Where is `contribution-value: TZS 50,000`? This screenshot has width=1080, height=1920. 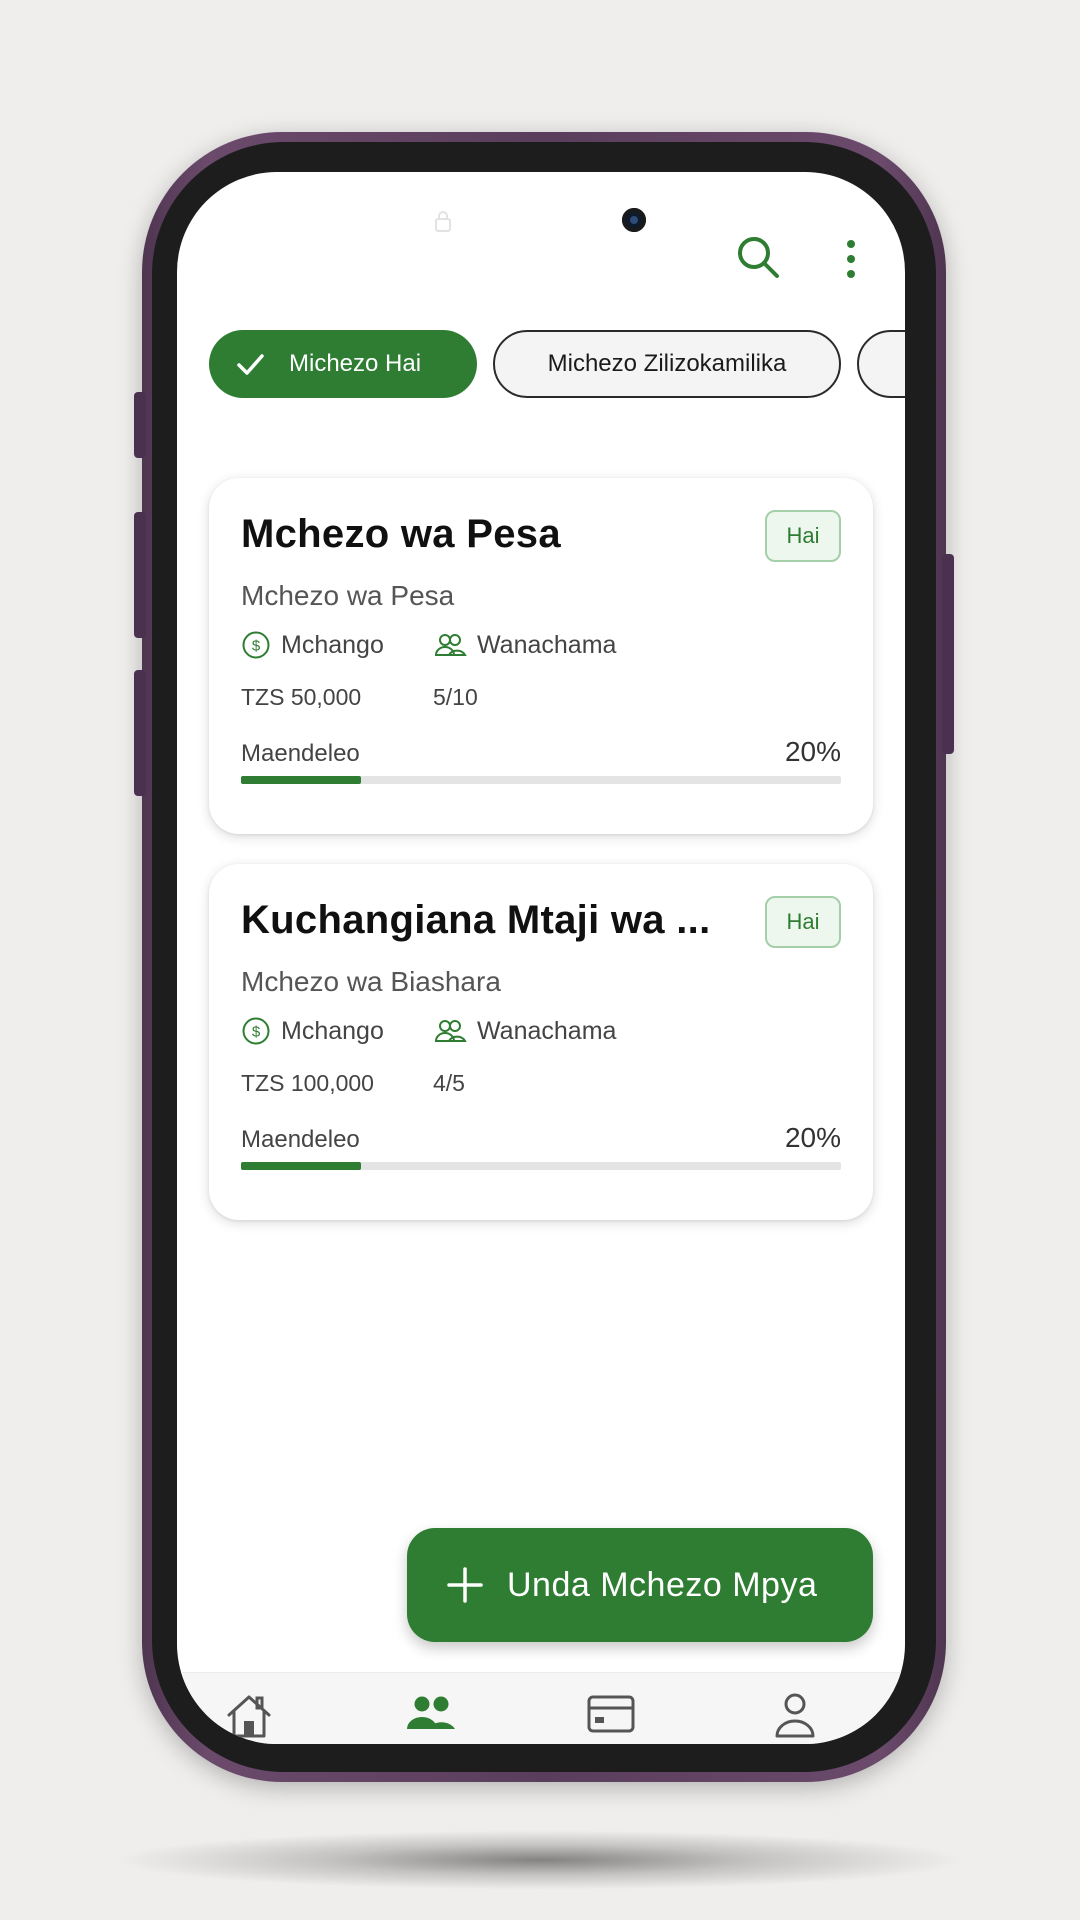 contribution-value: TZS 50,000 is located at coordinates (301, 697).